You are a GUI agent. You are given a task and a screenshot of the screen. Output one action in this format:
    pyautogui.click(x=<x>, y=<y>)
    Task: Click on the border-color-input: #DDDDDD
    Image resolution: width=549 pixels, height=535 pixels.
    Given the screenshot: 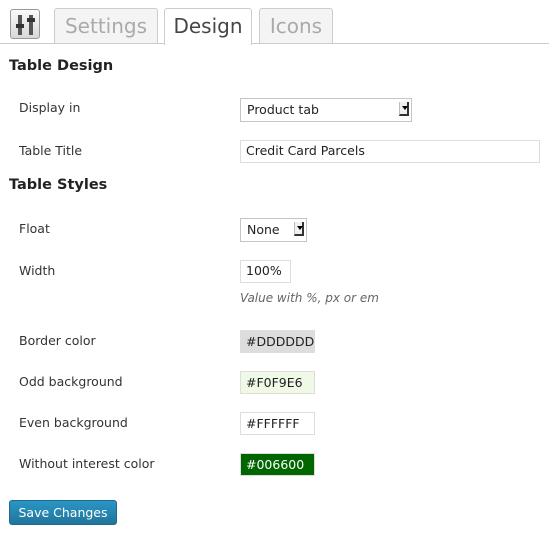 What is the action you would take?
    pyautogui.click(x=277, y=341)
    